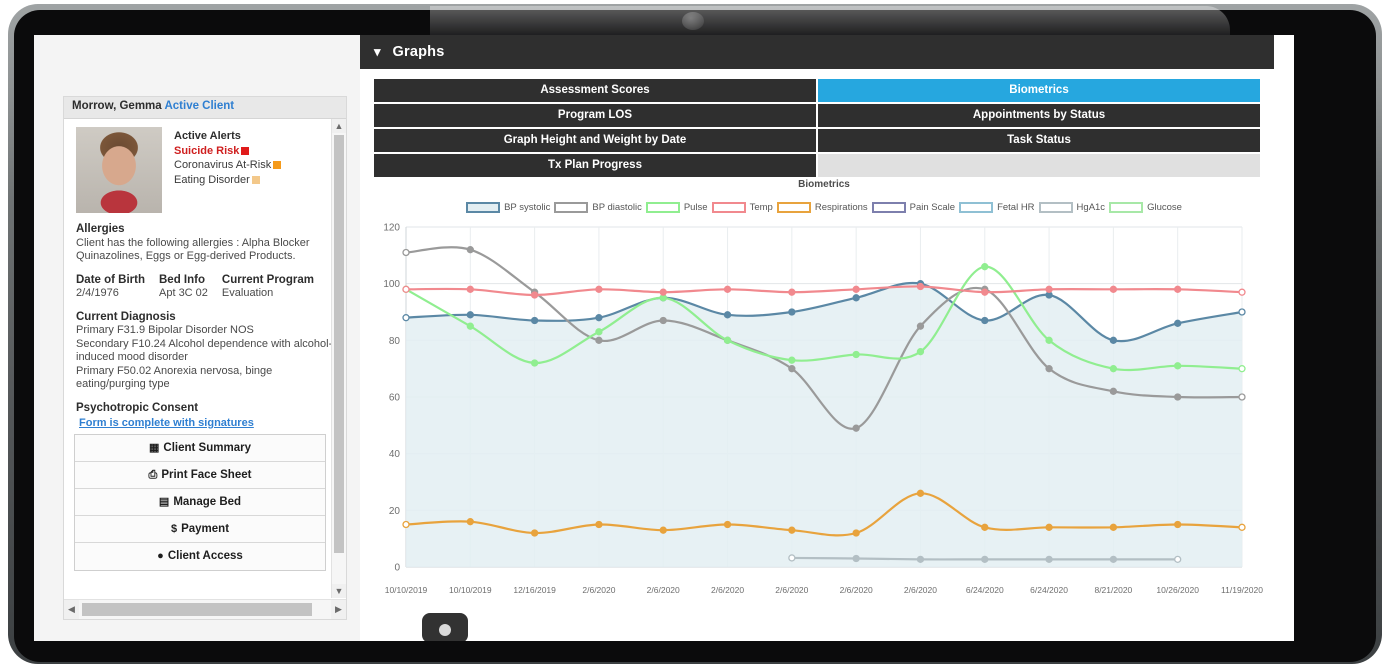 Image resolution: width=1386 pixels, height=664 pixels. What do you see at coordinates (676, 207) in the screenshot?
I see `legend-item-pulse: Pulse` at bounding box center [676, 207].